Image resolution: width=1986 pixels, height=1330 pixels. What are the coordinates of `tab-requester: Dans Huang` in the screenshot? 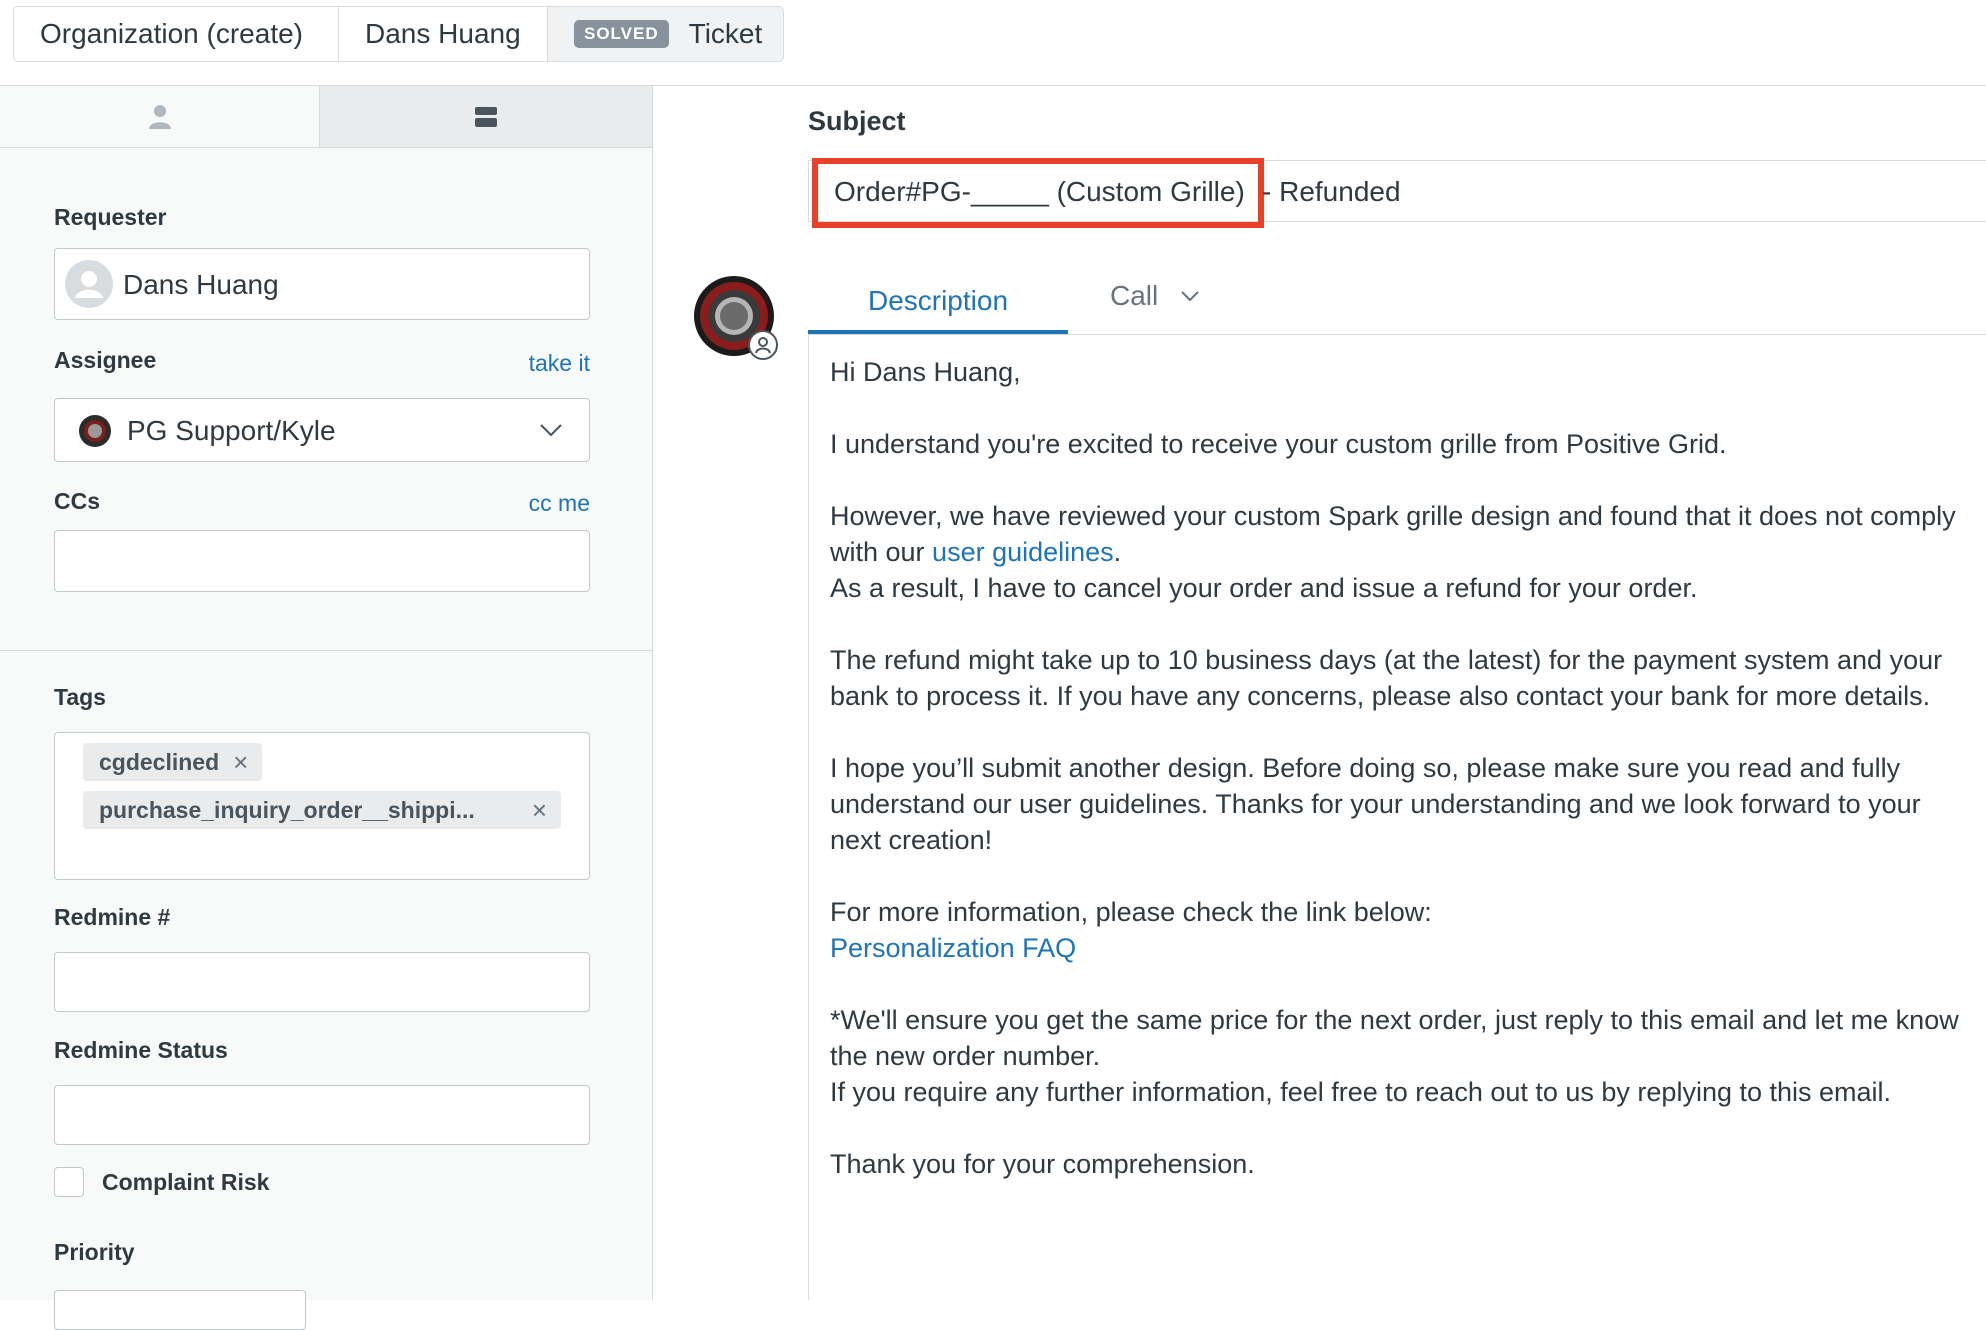 It's located at (443, 34).